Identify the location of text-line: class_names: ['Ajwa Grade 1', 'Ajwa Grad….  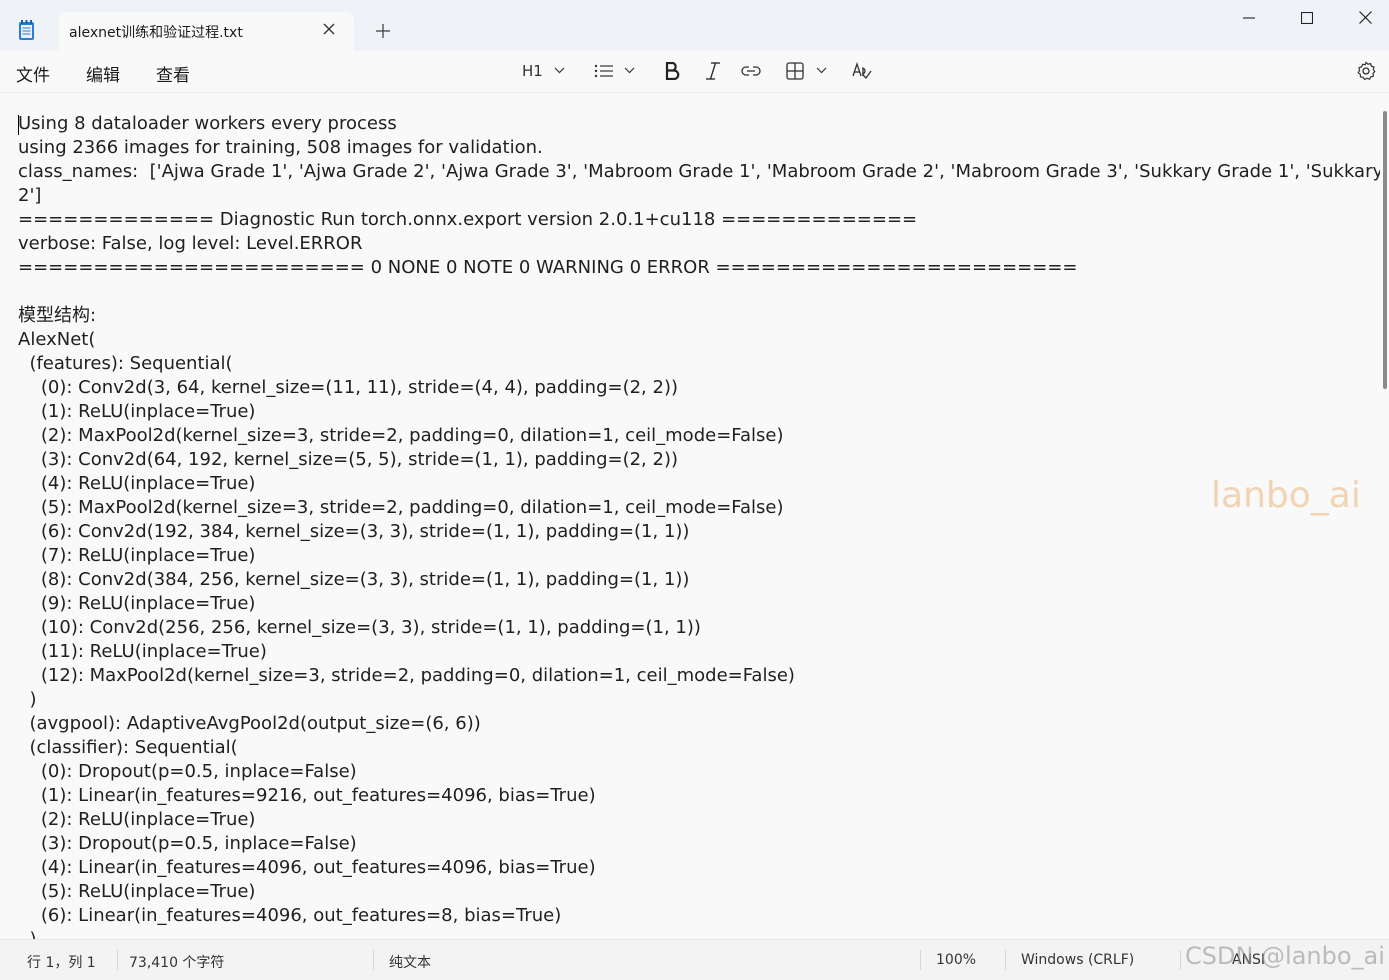
(699, 171).